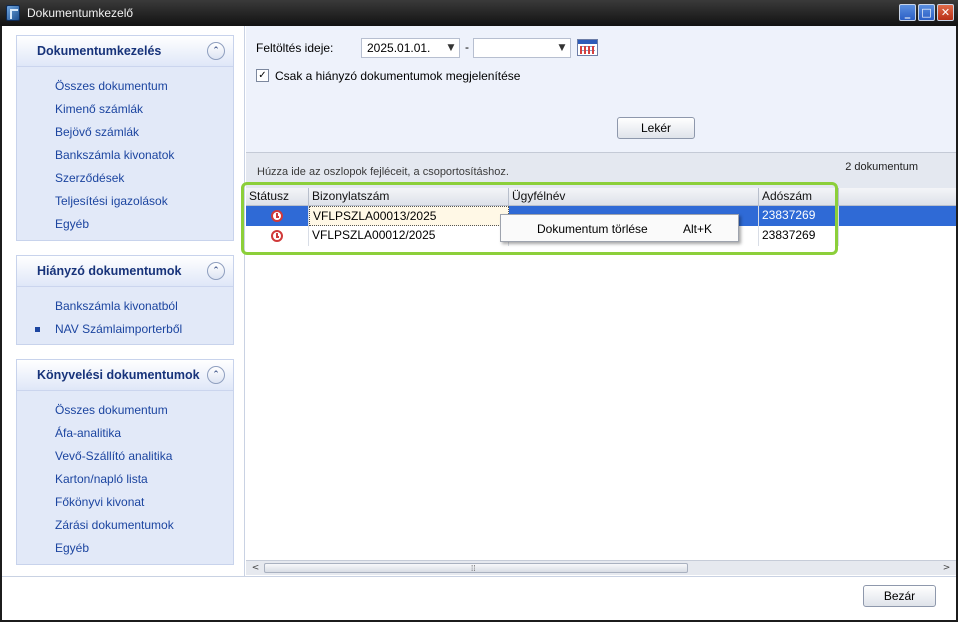 This screenshot has width=958, height=622. I want to click on sidebar-item-teljesitesi-igazolasok: Teljesítési igazolások, so click(125, 201).